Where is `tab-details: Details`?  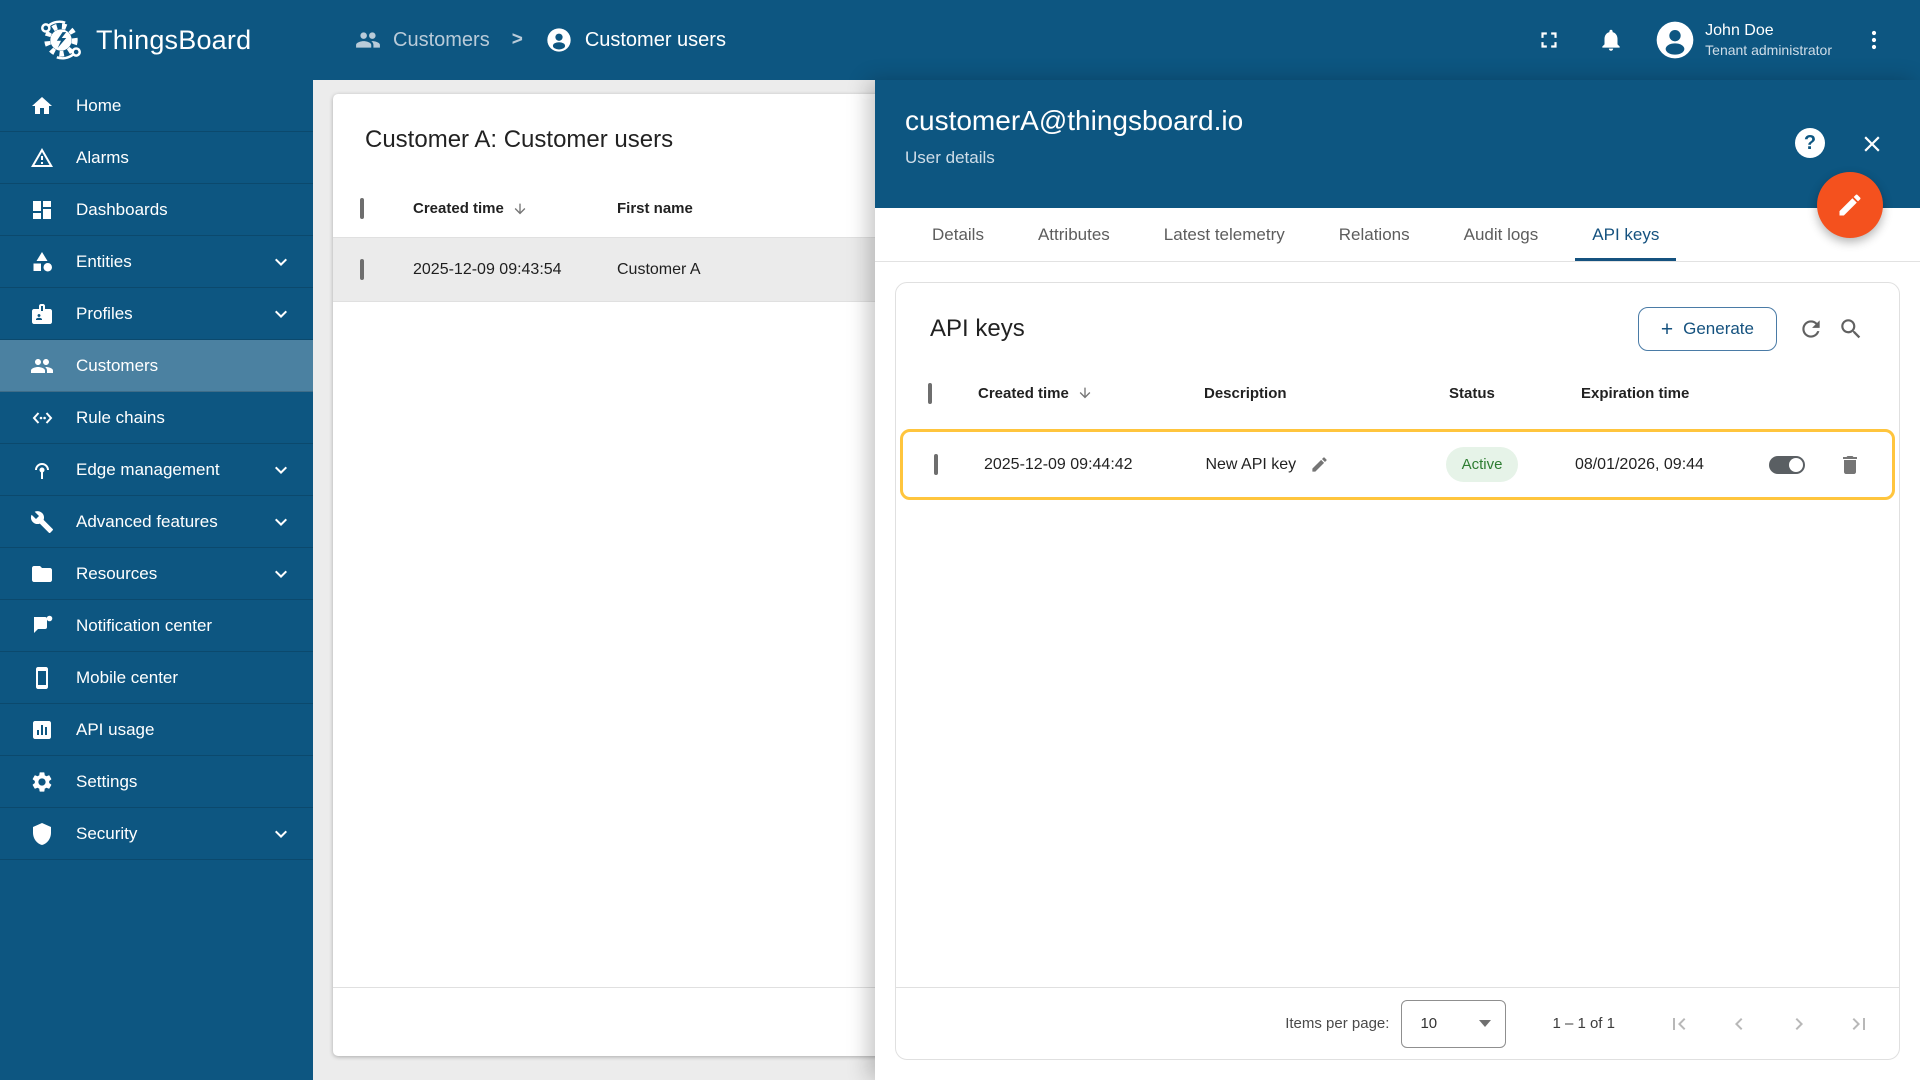
tab-details: Details is located at coordinates (958, 234).